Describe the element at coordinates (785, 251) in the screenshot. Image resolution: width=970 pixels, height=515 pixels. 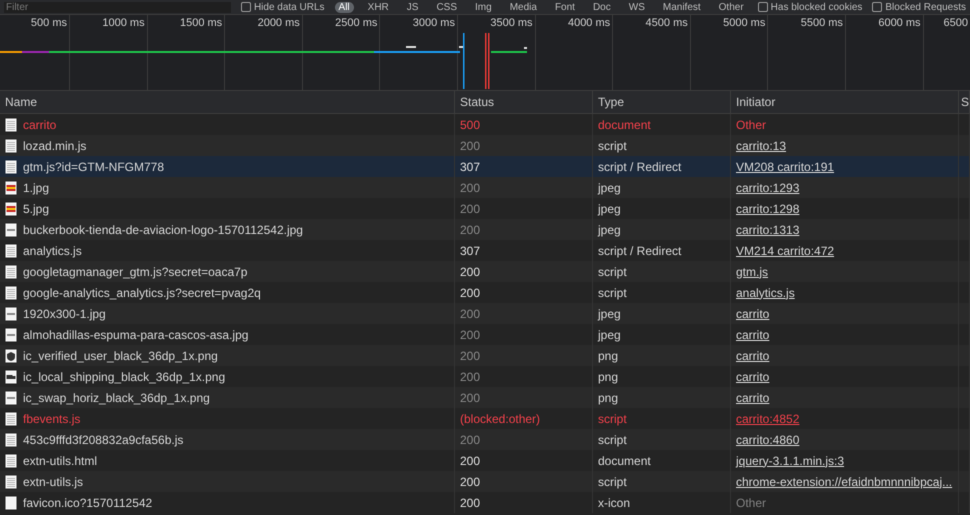
I see `initiator-link: VM214 carrito:472` at that location.